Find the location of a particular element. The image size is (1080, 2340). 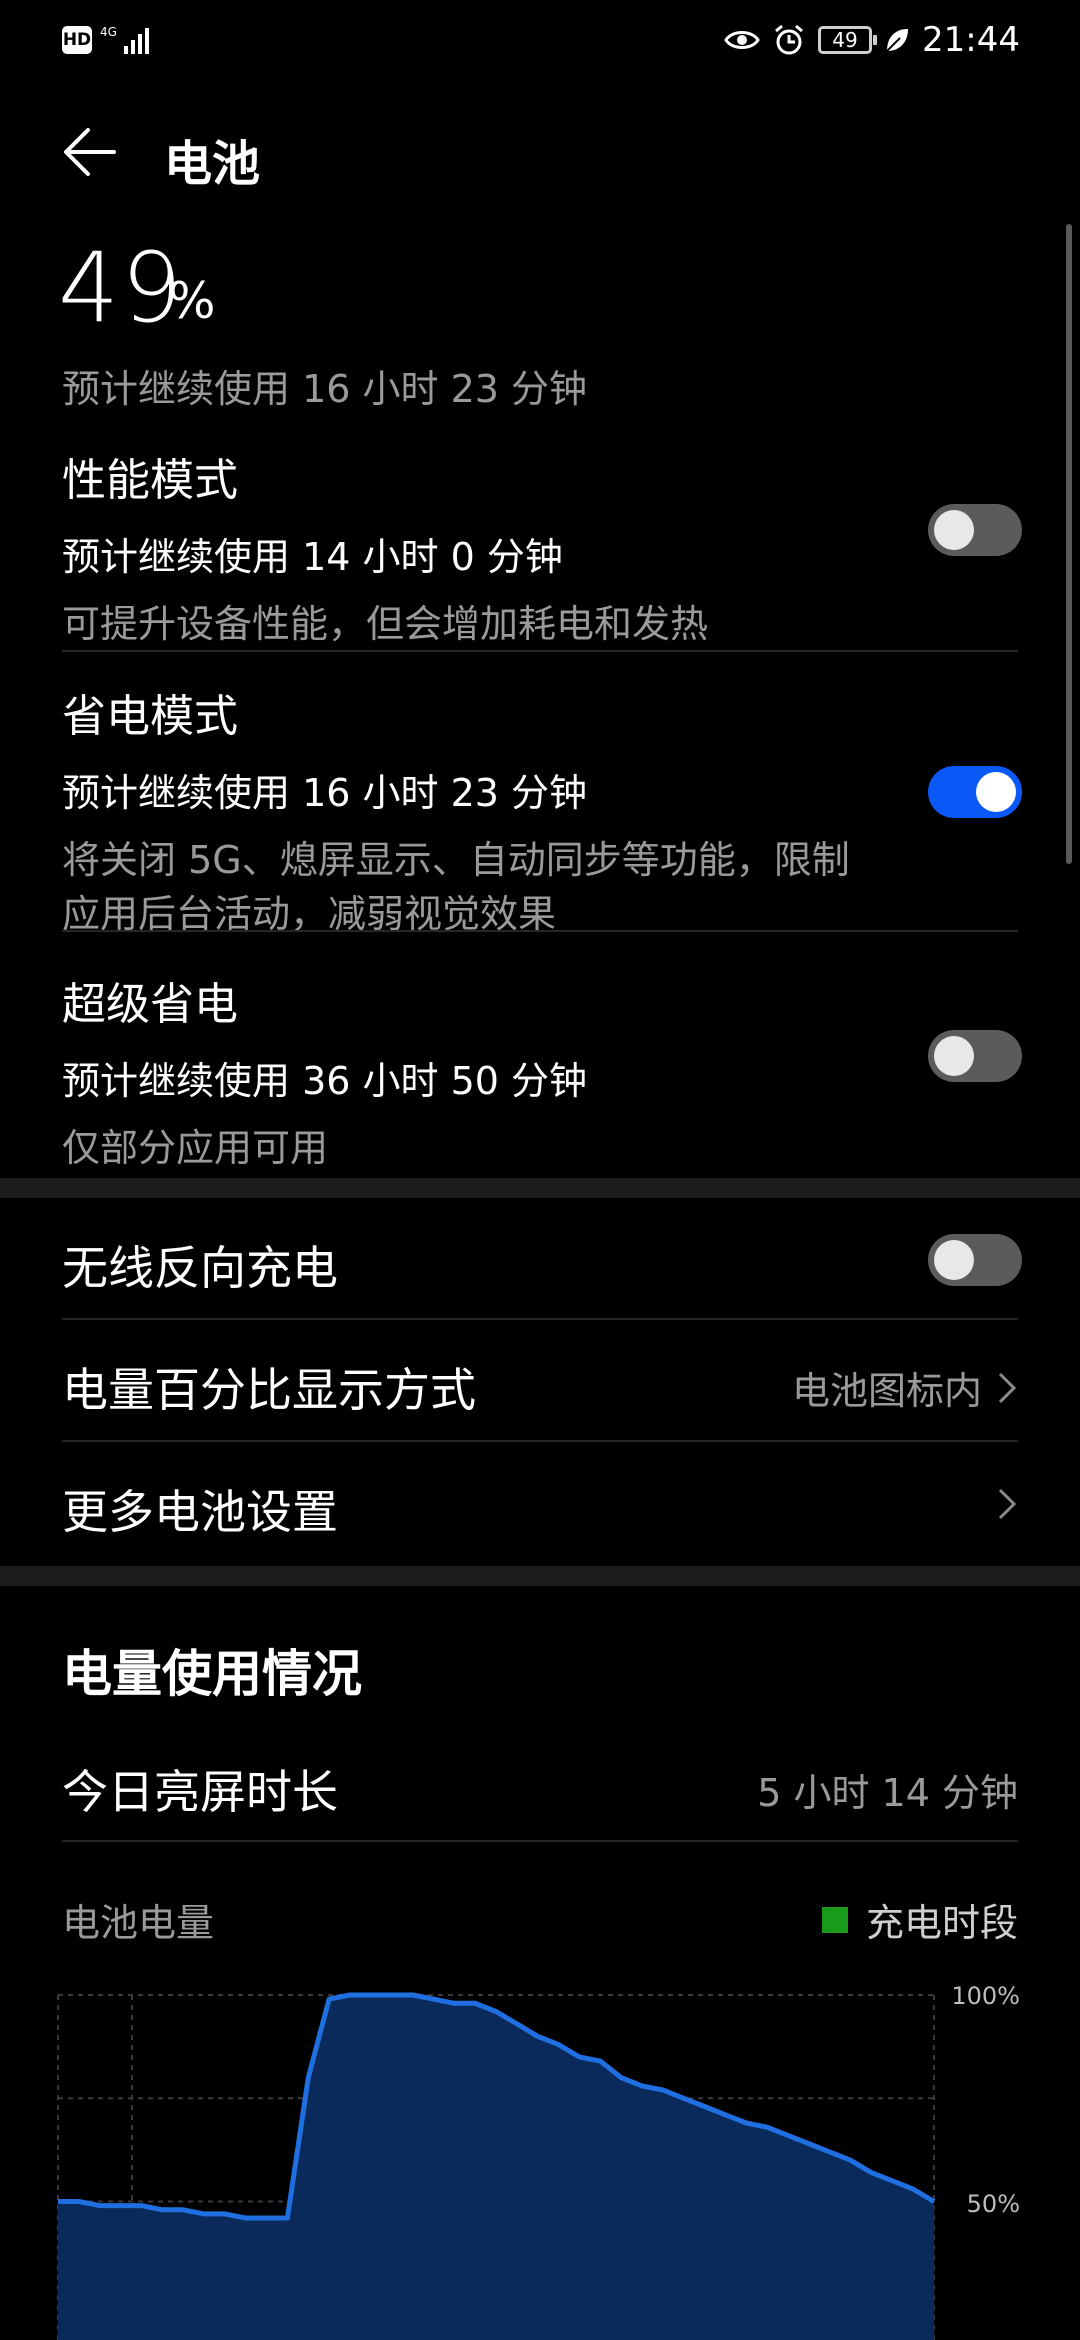

ultra-power-saving-toggle is located at coordinates (975, 1056).